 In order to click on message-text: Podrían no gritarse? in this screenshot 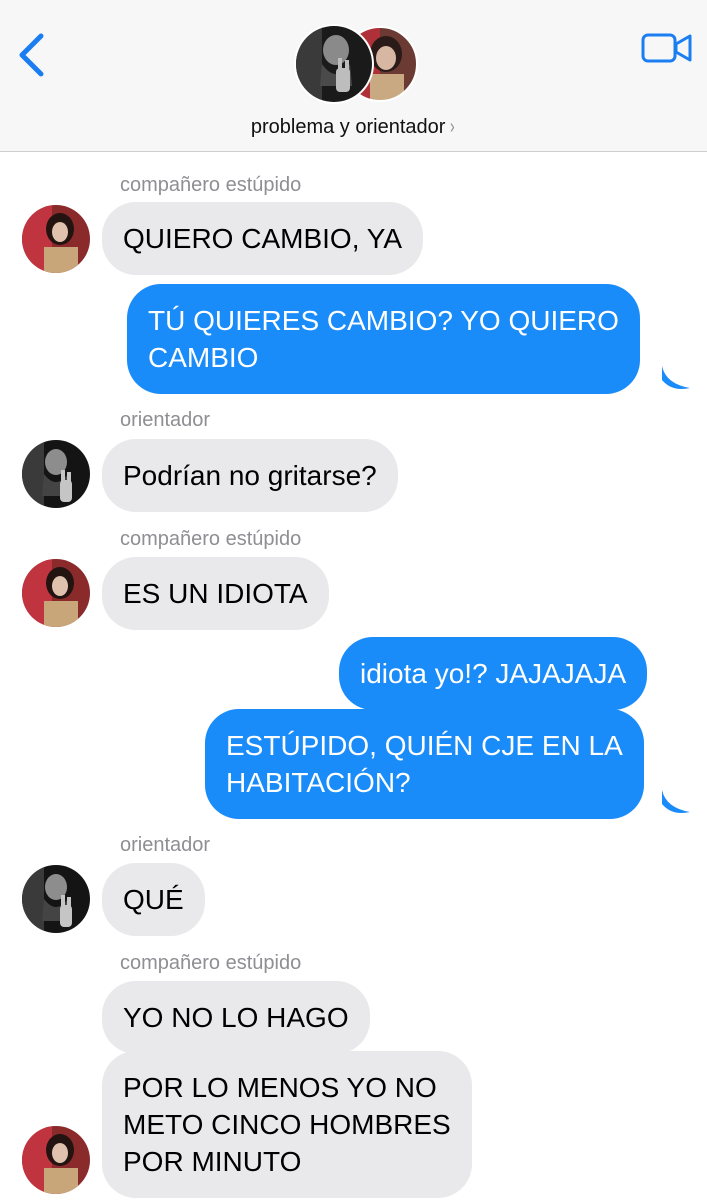, I will do `click(250, 475)`.